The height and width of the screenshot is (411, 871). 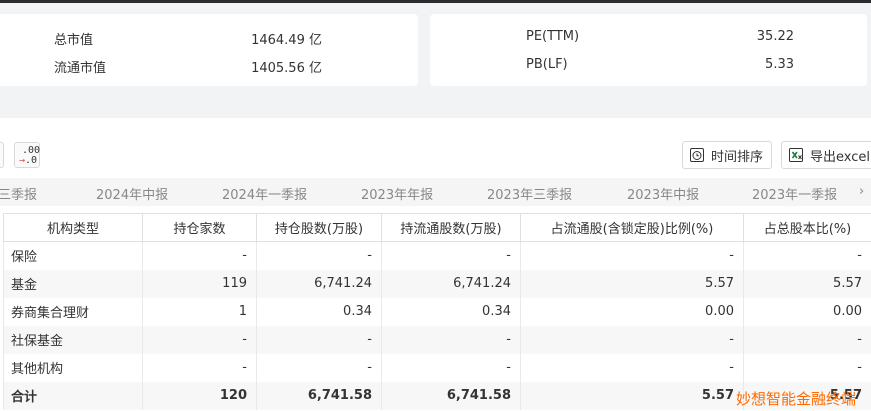 What do you see at coordinates (775, 36) in the screenshot?
I see `pe-ttm-value: 35.22` at bounding box center [775, 36].